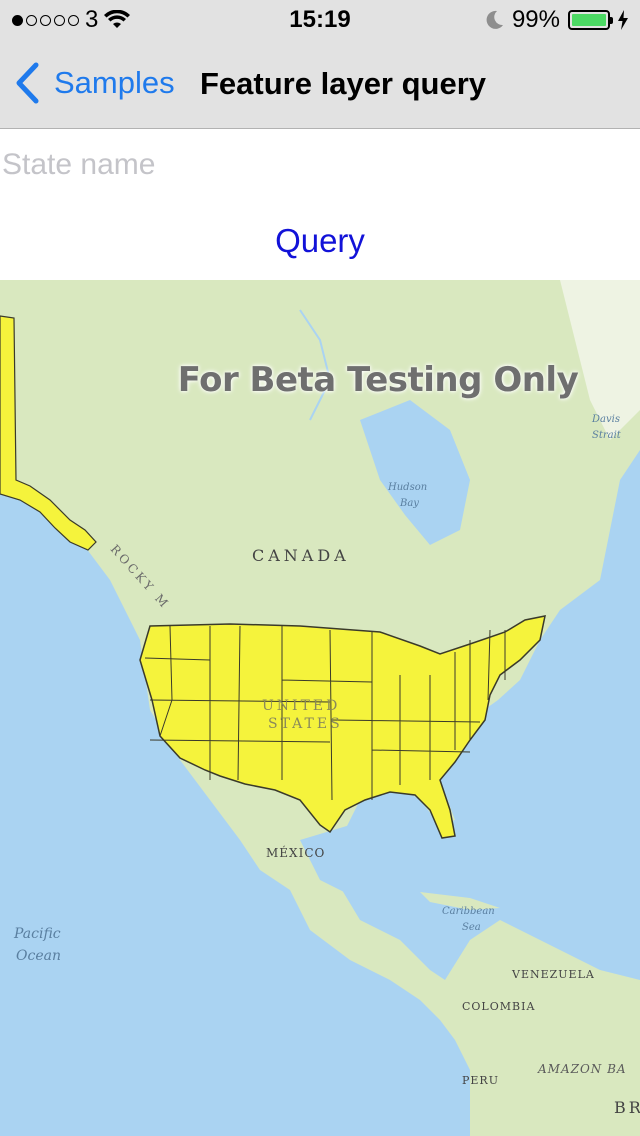  I want to click on status-right: 99%, so click(557, 20).